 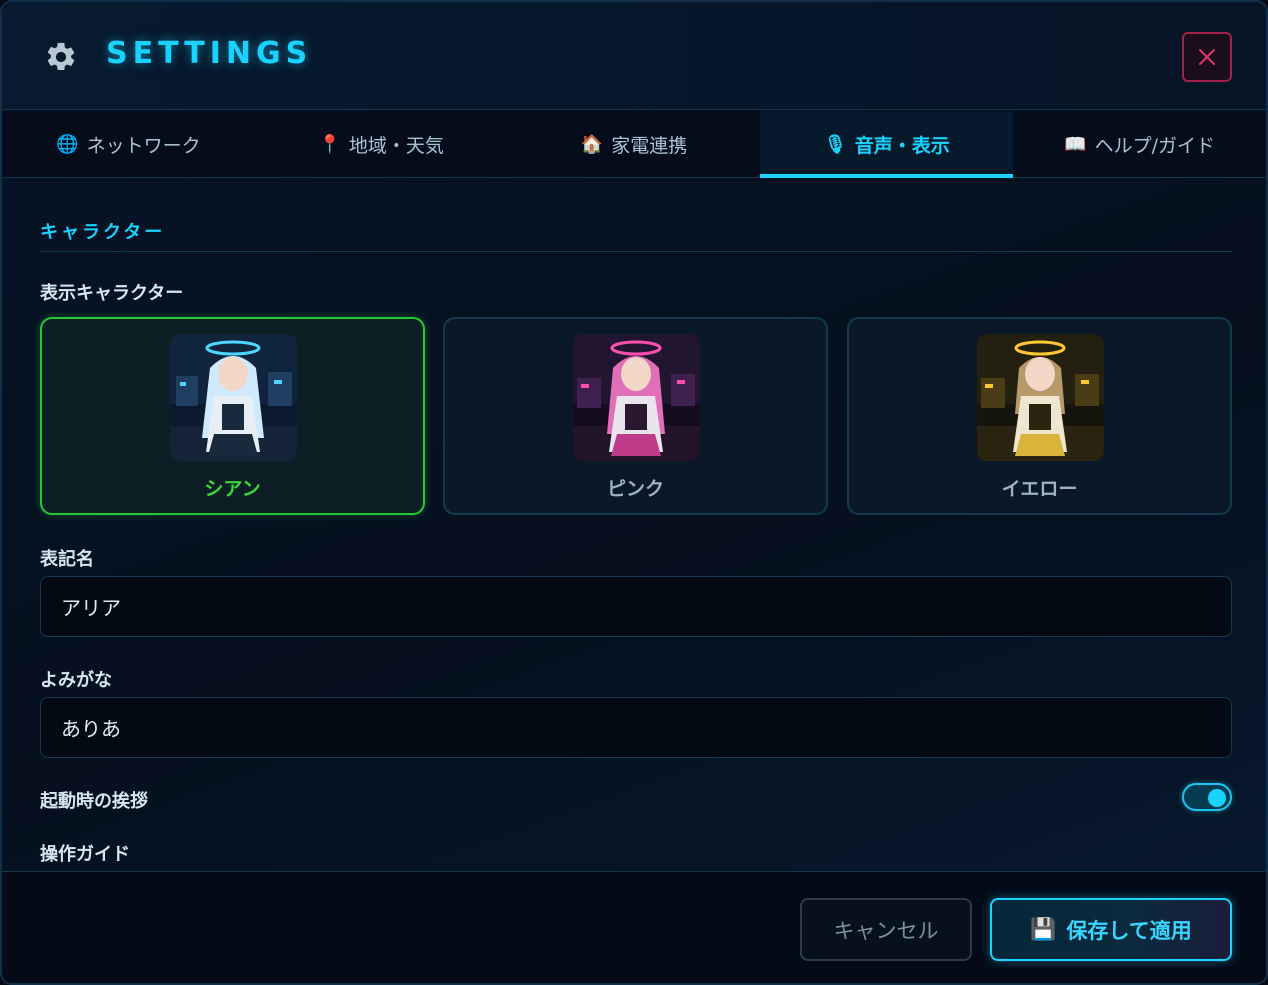 What do you see at coordinates (1043, 929) in the screenshot?
I see `floppy-disk-icon: 💾` at bounding box center [1043, 929].